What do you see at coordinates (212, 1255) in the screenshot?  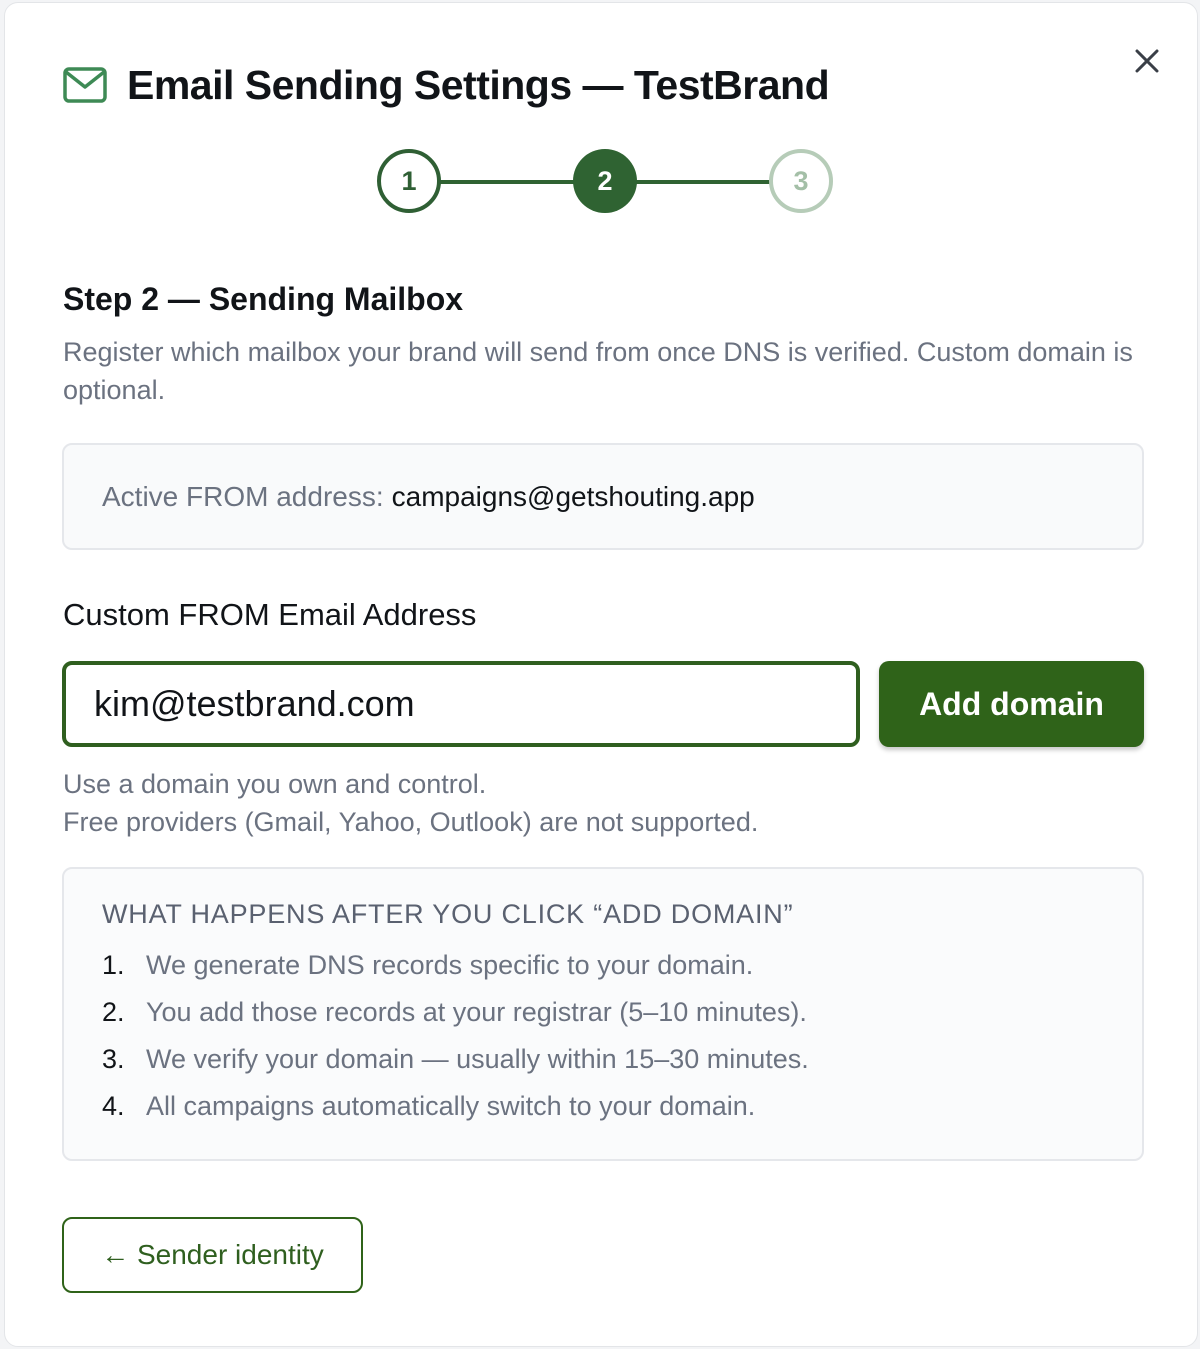 I see `back-sender-identity-button: ← Sender identity` at bounding box center [212, 1255].